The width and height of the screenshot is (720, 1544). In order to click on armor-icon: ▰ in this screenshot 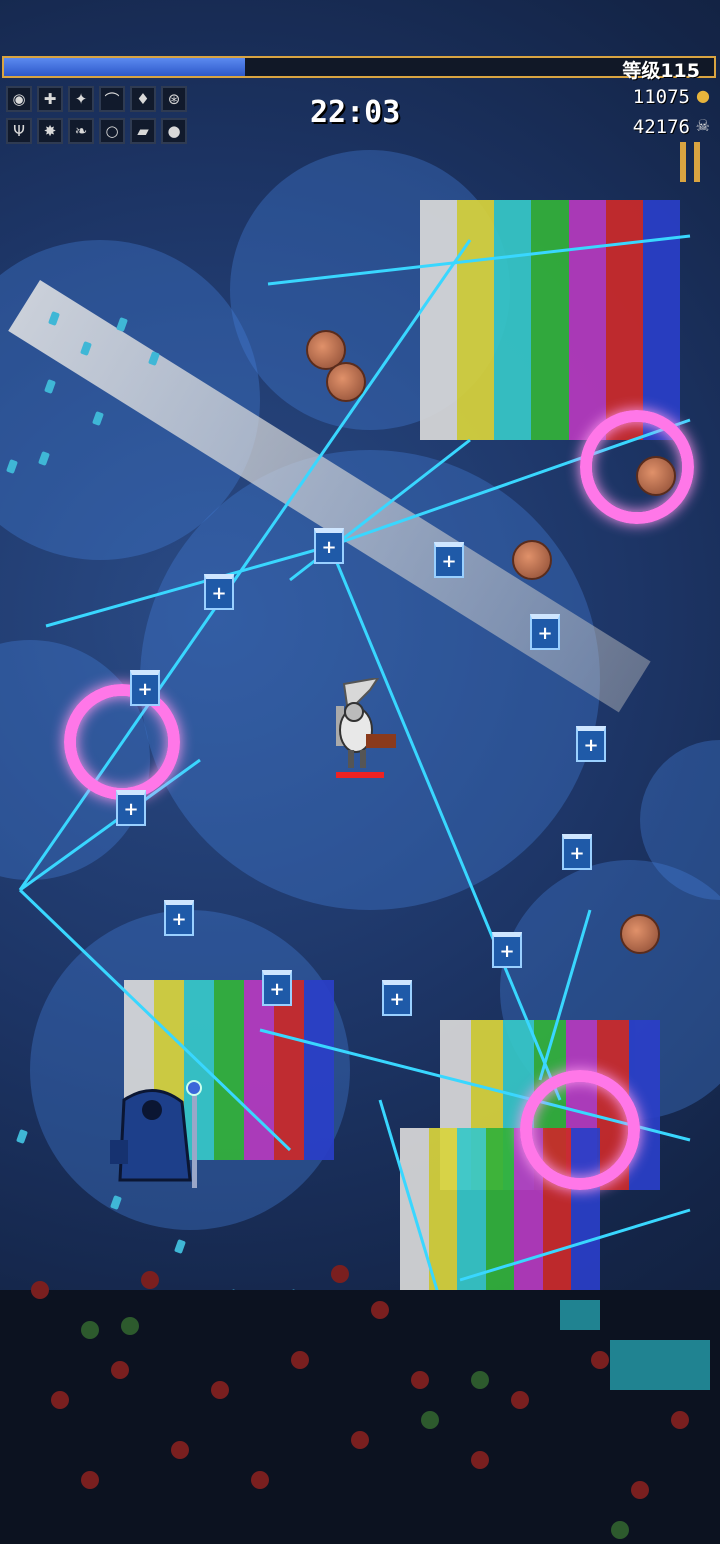, I will do `click(143, 131)`.